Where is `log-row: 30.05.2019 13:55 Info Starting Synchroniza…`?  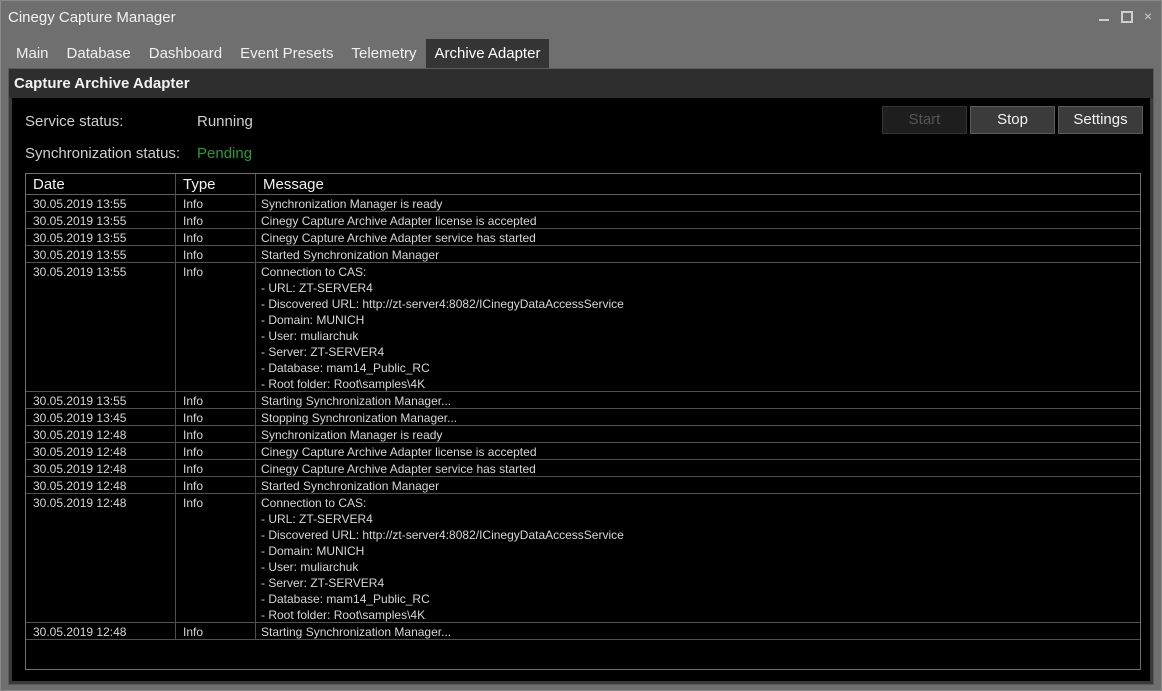 log-row: 30.05.2019 13:55 Info Starting Synchroniza… is located at coordinates (583, 400).